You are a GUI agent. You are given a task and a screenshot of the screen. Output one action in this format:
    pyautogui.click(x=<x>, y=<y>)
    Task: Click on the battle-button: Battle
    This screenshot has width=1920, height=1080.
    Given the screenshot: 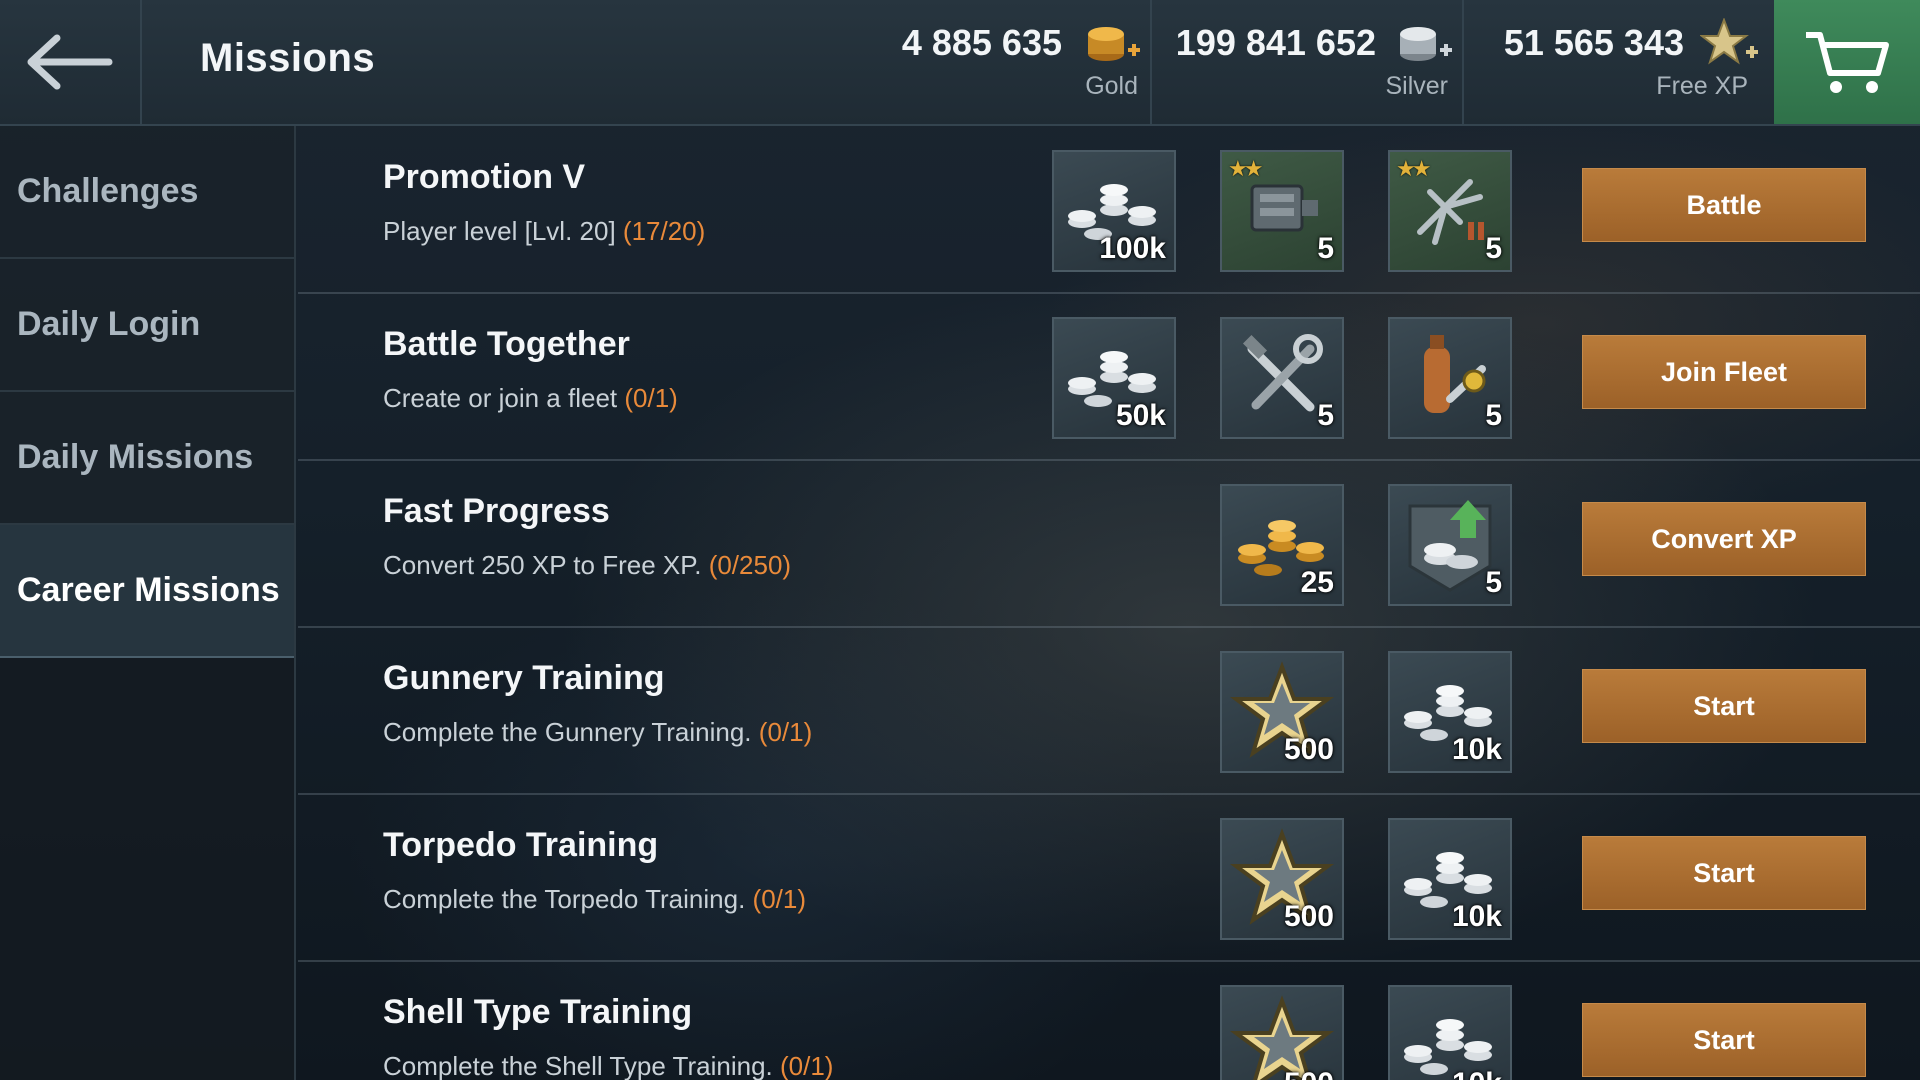 What is the action you would take?
    pyautogui.click(x=1724, y=205)
    